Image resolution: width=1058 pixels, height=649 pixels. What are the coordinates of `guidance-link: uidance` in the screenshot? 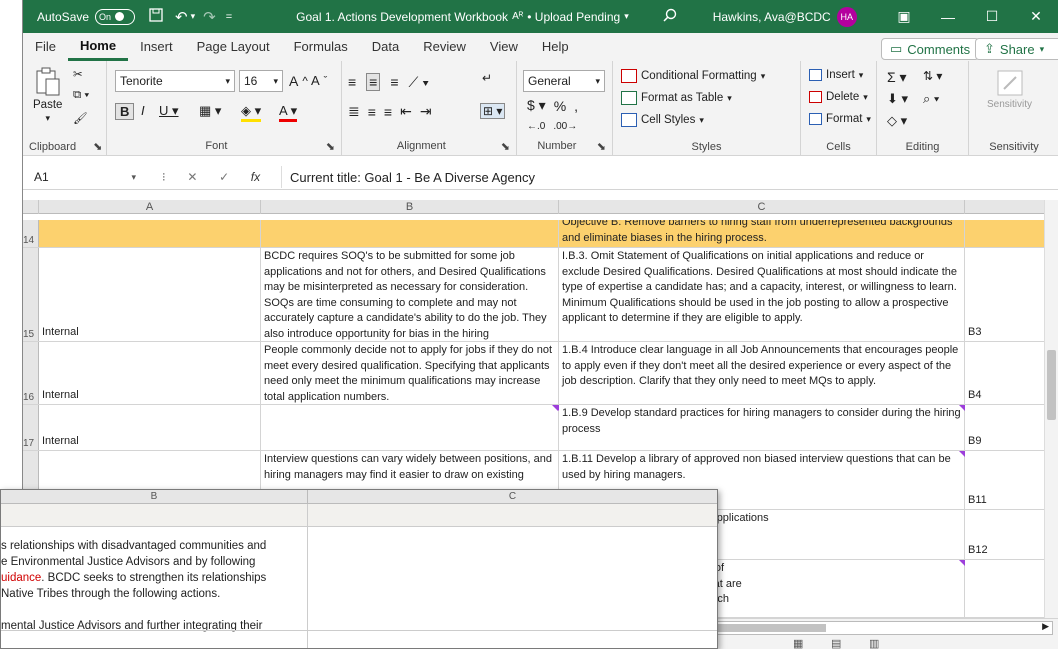 It's located at (21, 578).